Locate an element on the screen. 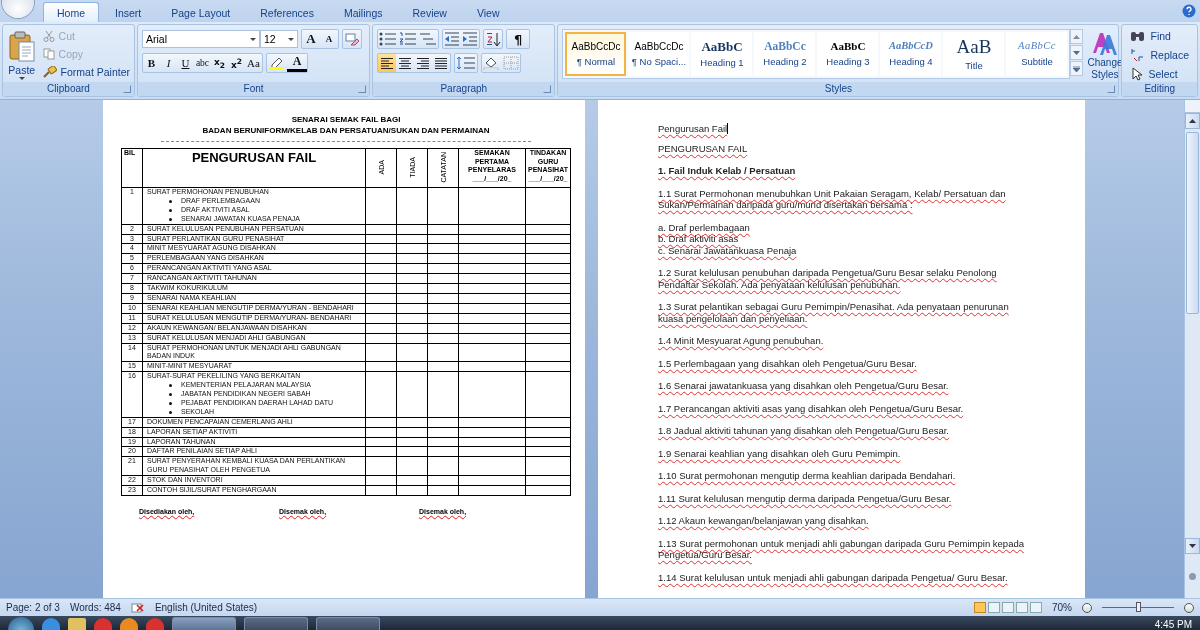  clipboard-button: Format Painter is located at coordinates (86, 72).